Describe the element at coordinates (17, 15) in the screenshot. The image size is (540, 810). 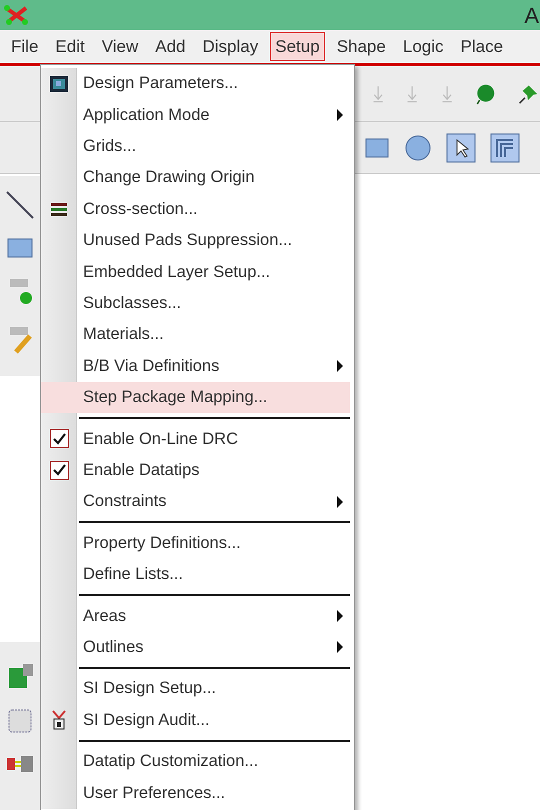
I see `app-icon` at that location.